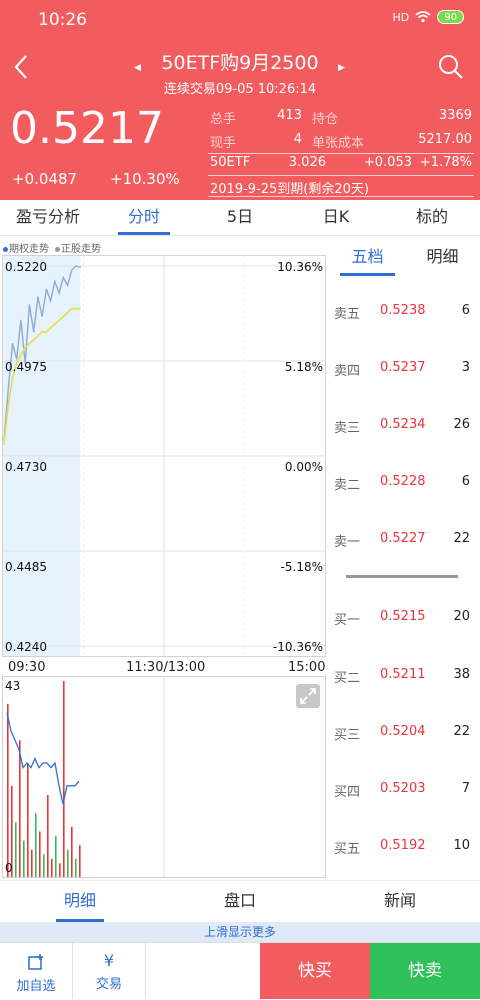  What do you see at coordinates (26, 467) in the screenshot?
I see `y-tick-left: 0.4730` at bounding box center [26, 467].